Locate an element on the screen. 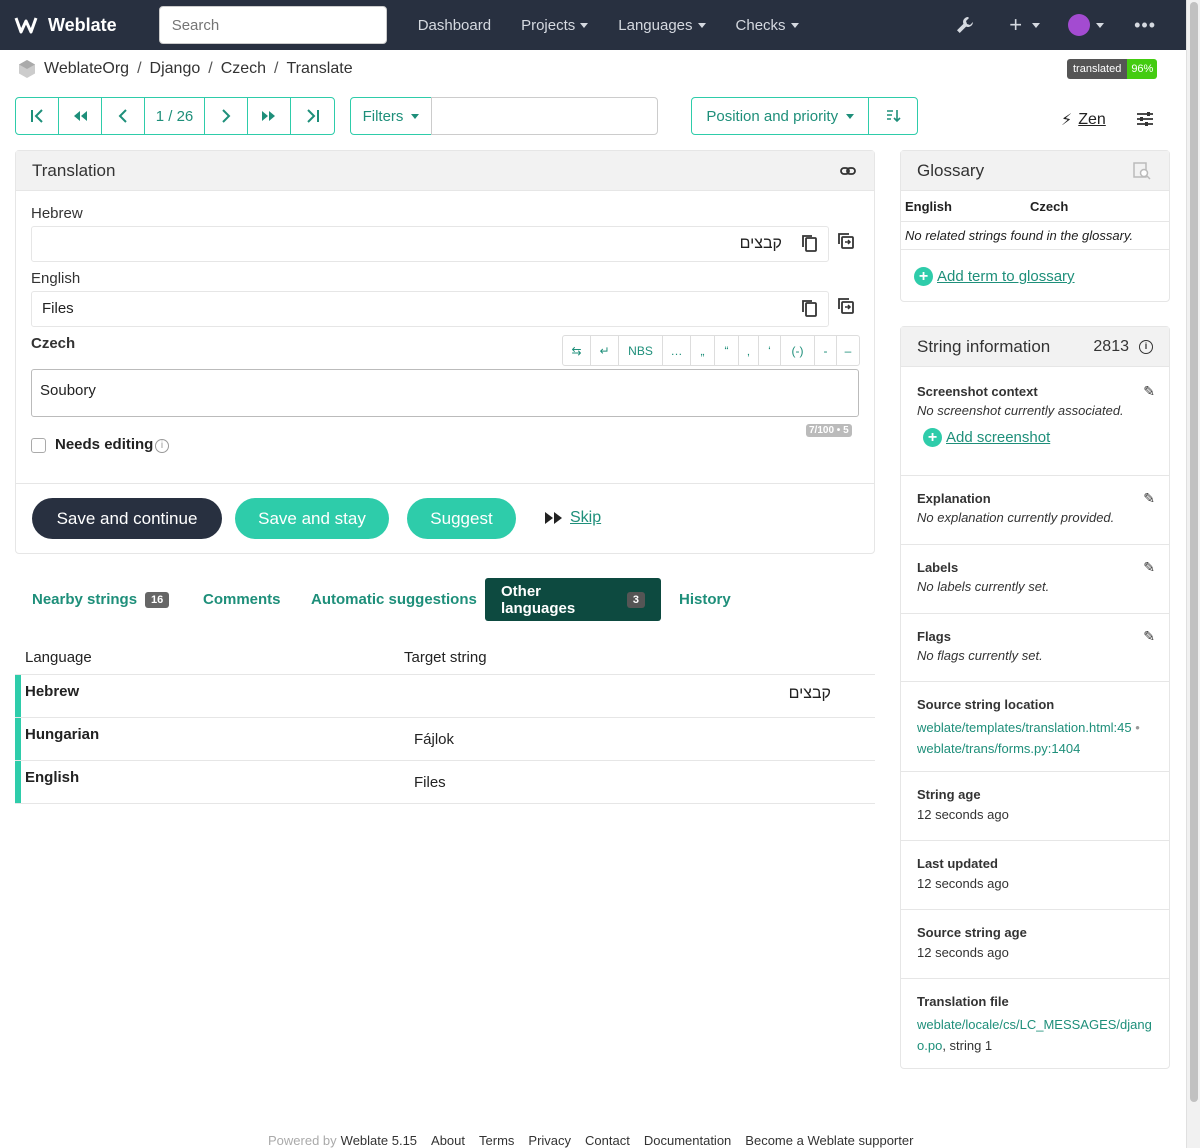 This screenshot has width=1200, height=1148. wrench-icon is located at coordinates (965, 25).